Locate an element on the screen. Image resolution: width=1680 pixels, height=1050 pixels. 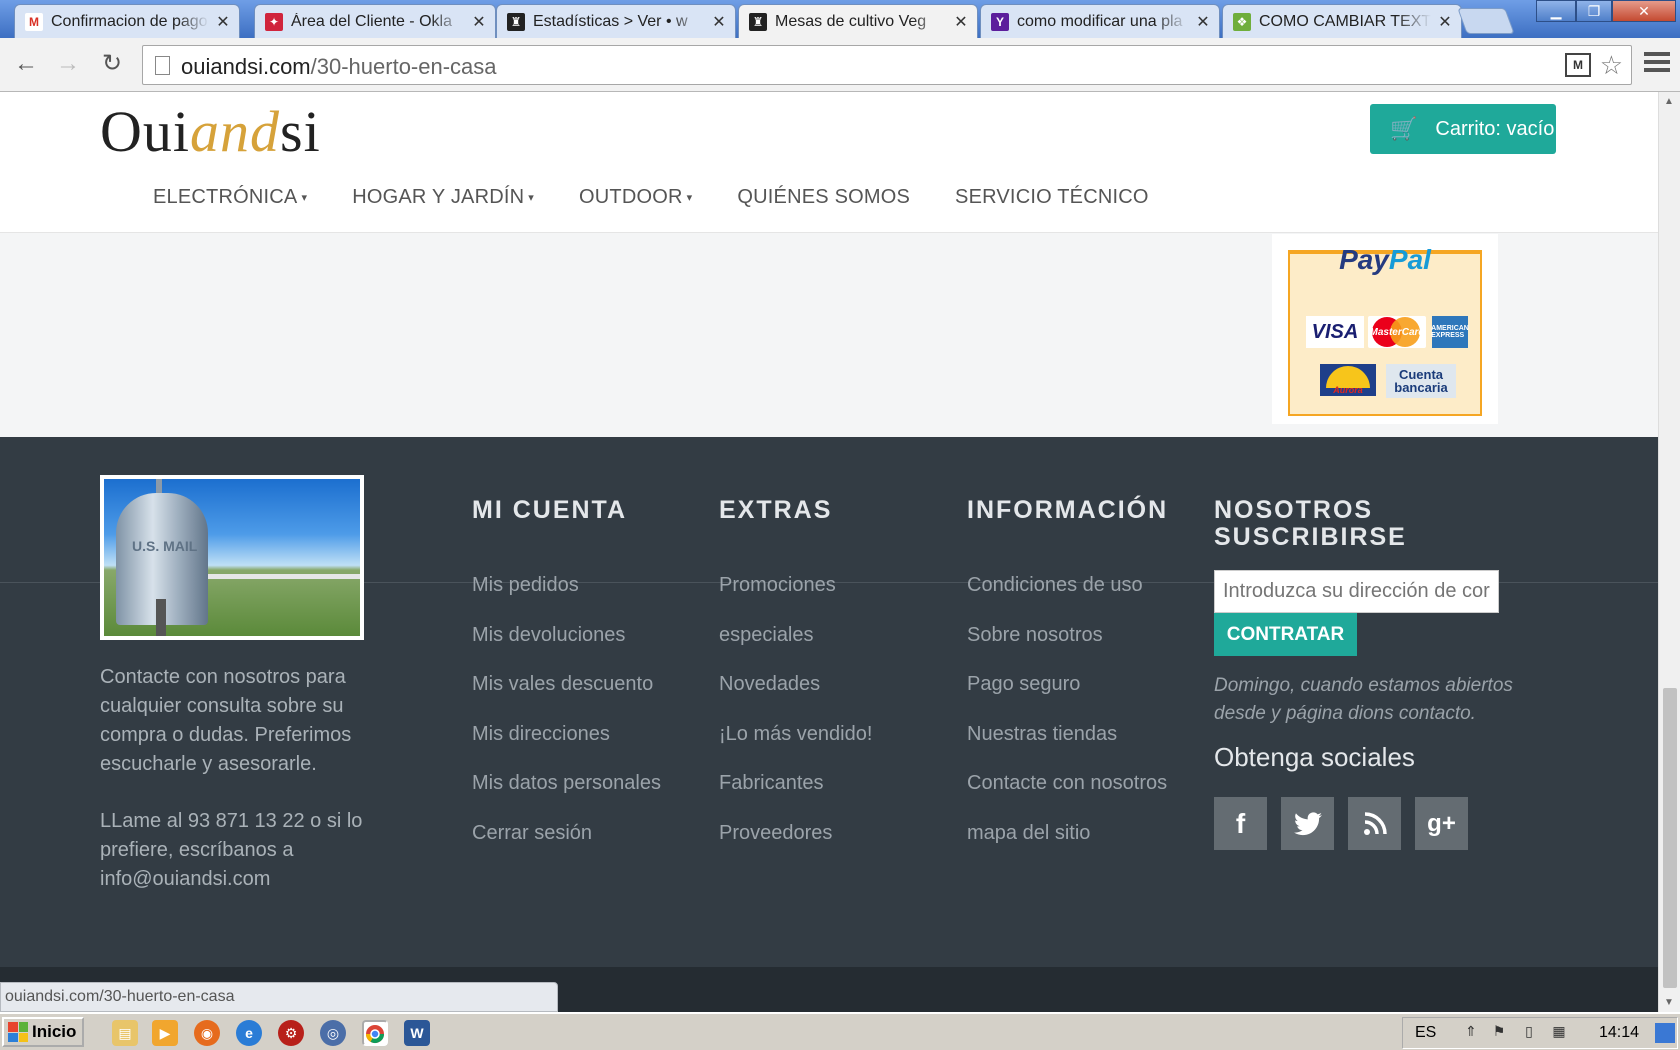
rss-feed-icon is located at coordinates (1375, 823).